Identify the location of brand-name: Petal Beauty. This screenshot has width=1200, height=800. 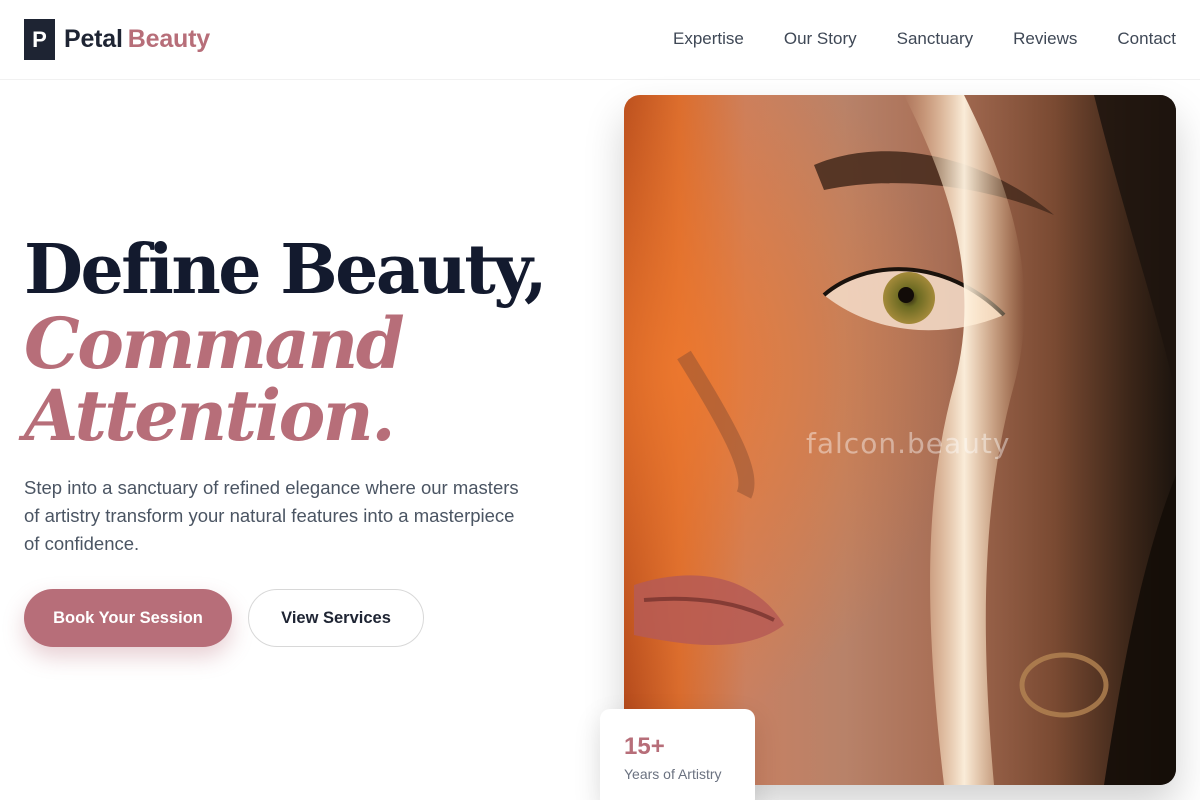
(137, 39).